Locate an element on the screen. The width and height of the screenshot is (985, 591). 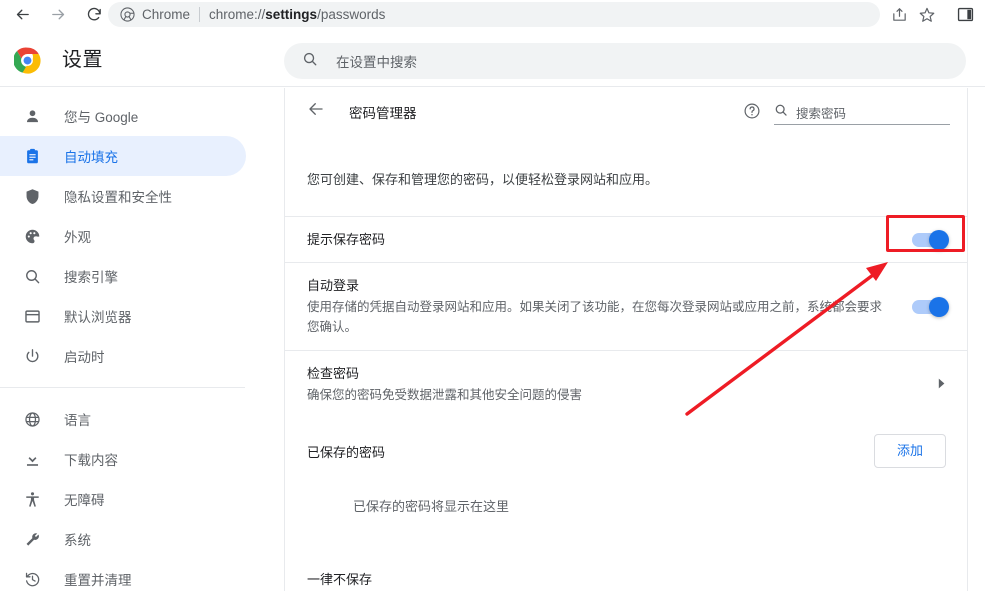
saved-passwords-section-header: 已保存的密码 添加 is located at coordinates (626, 451).